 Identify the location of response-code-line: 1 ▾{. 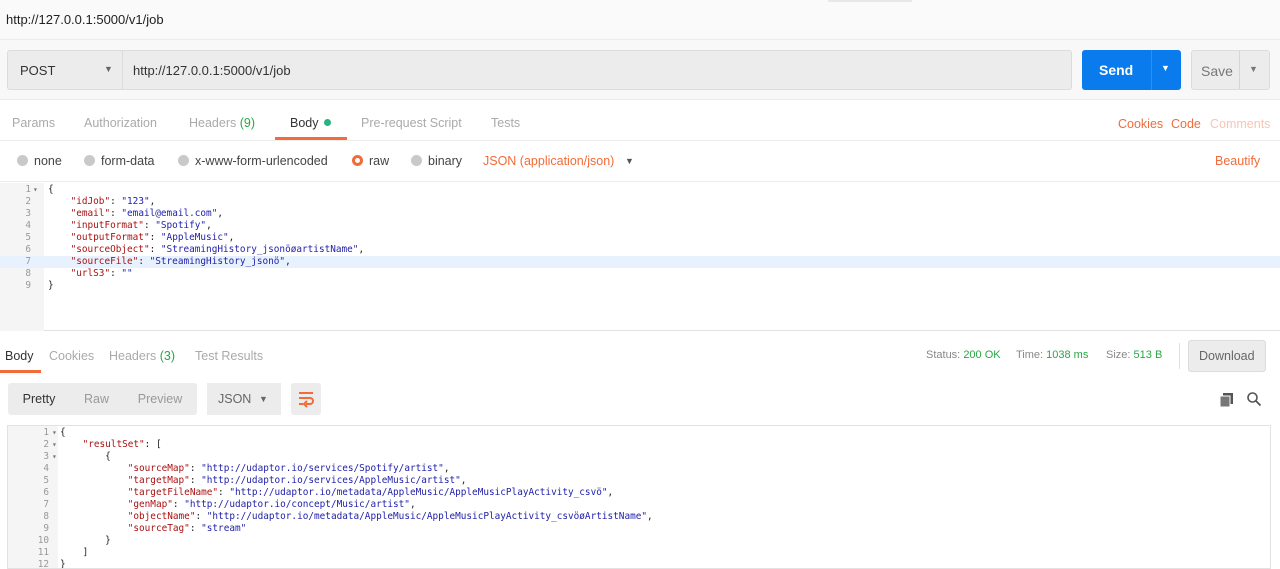
(639, 433).